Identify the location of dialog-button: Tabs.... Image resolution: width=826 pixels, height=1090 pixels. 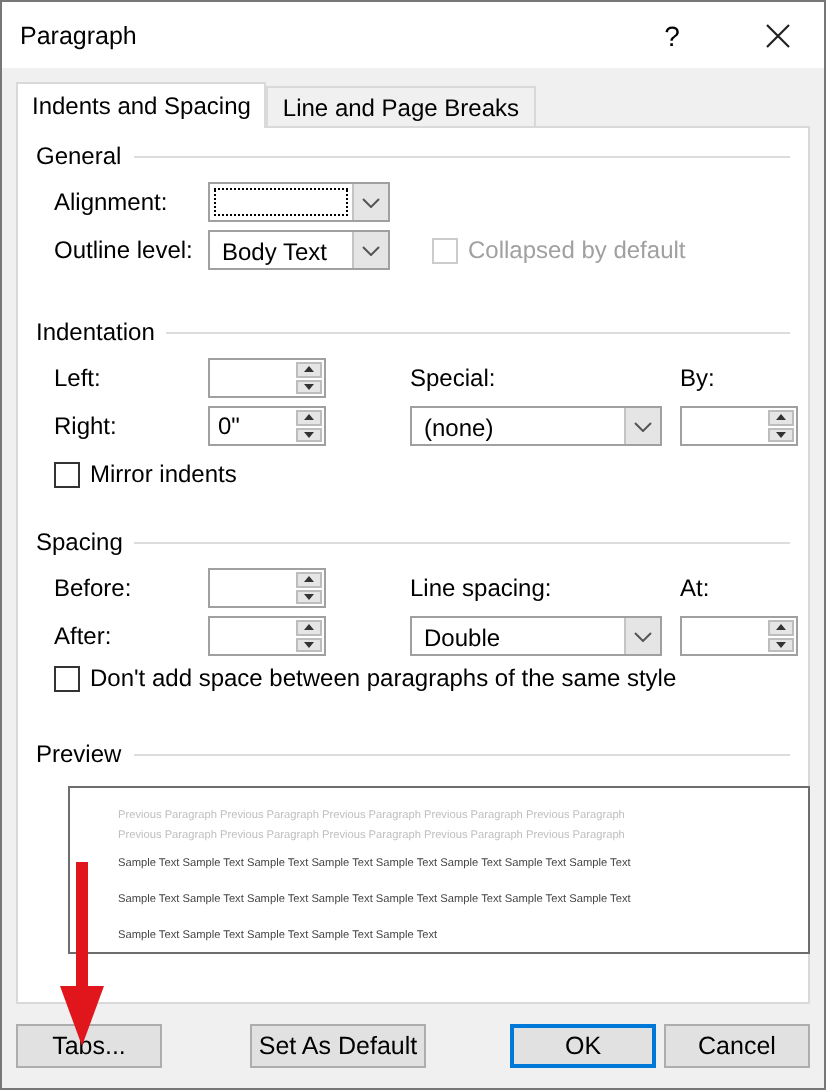
(89, 1046).